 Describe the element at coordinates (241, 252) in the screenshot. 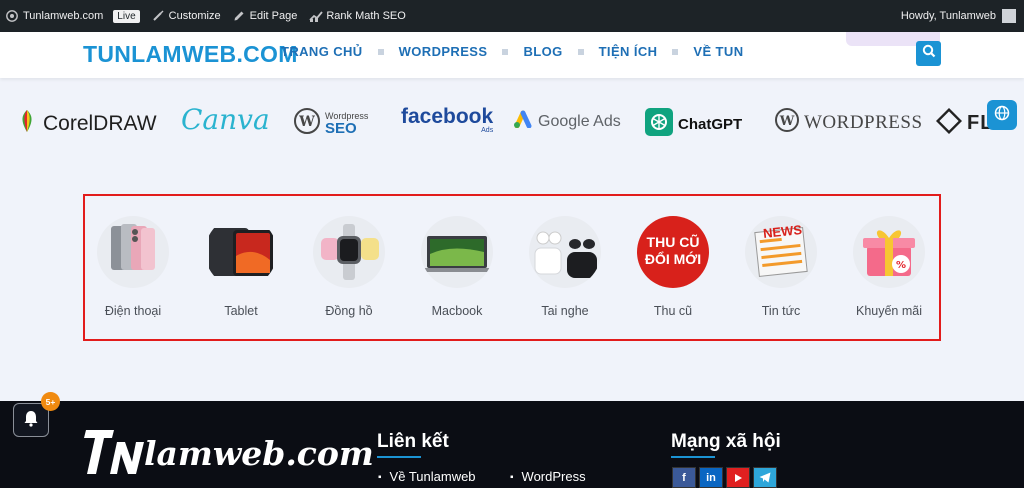

I see `tablet-icon` at that location.